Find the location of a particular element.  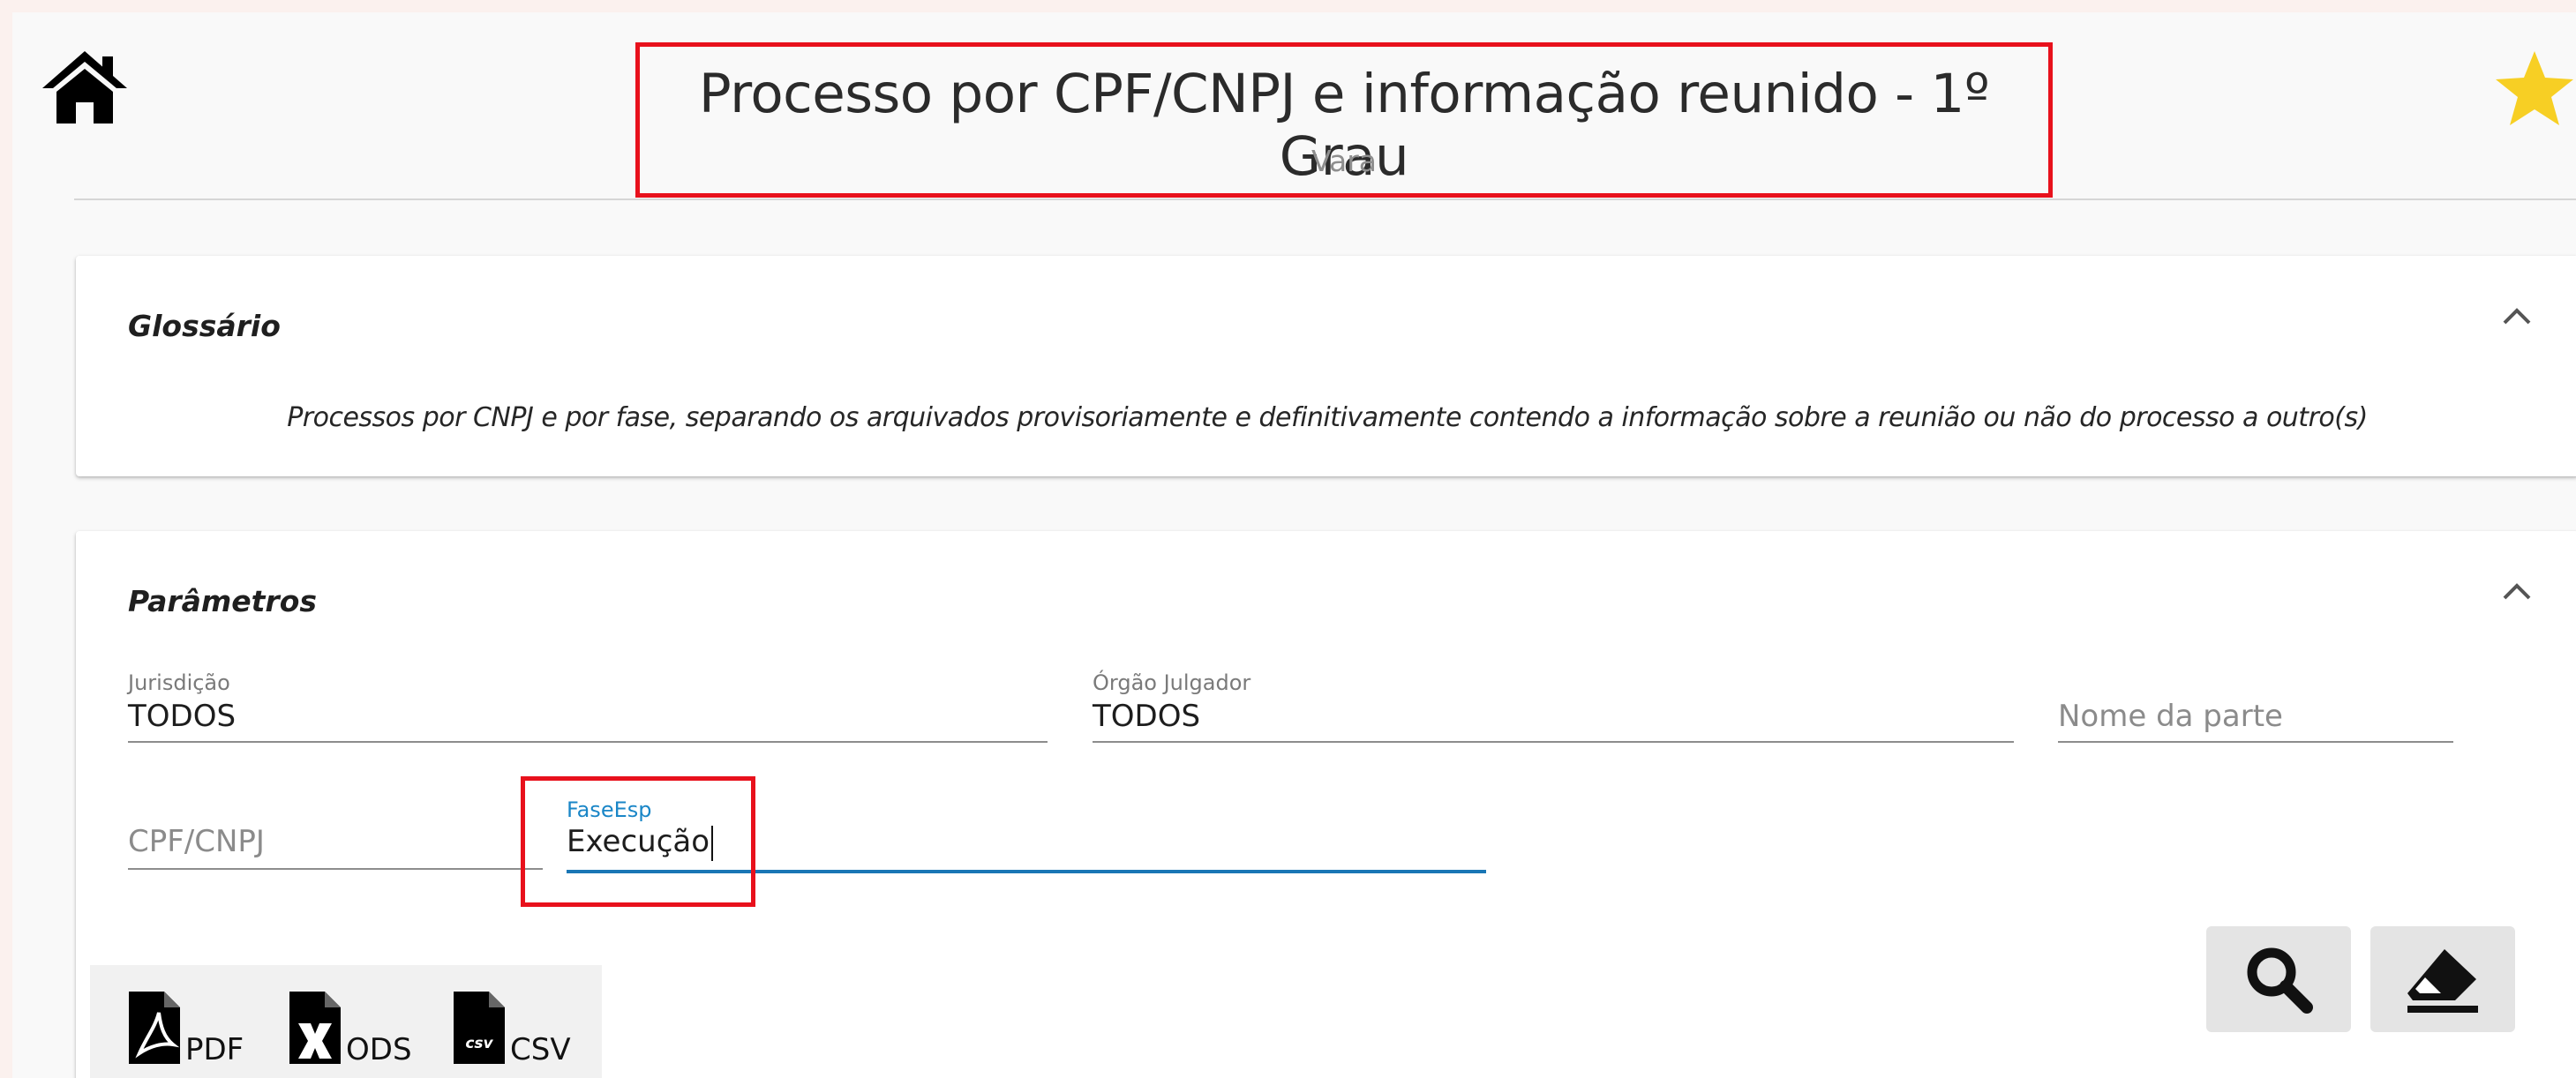

export-toolbar: PDF ODS csv CSV is located at coordinates (346, 1022).